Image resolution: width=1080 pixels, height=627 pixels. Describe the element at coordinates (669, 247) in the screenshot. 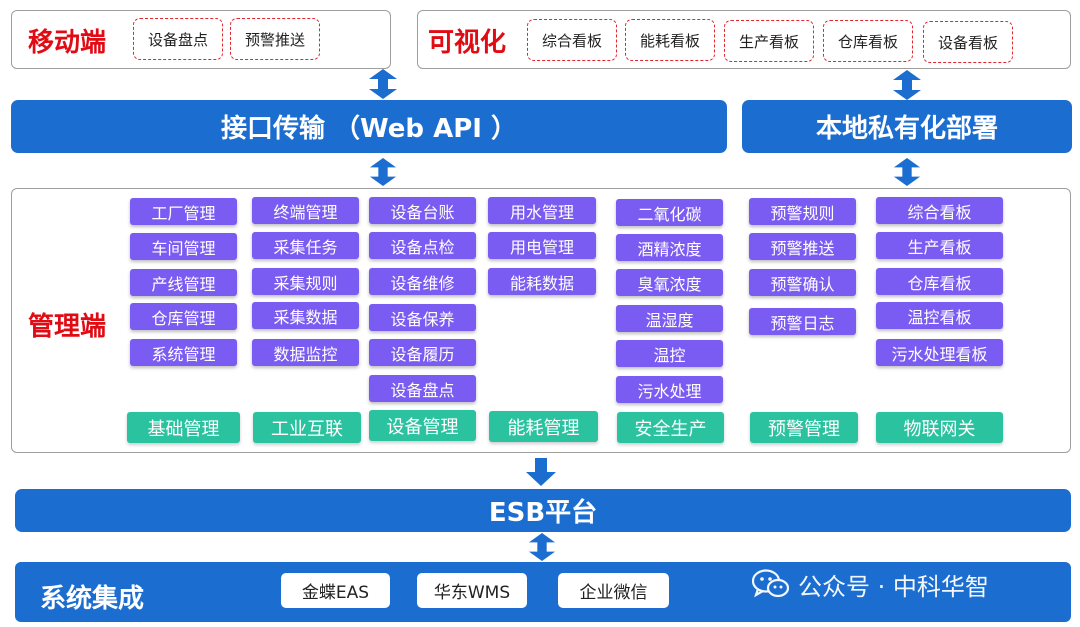

I see `module-item: 酒精浓度` at that location.